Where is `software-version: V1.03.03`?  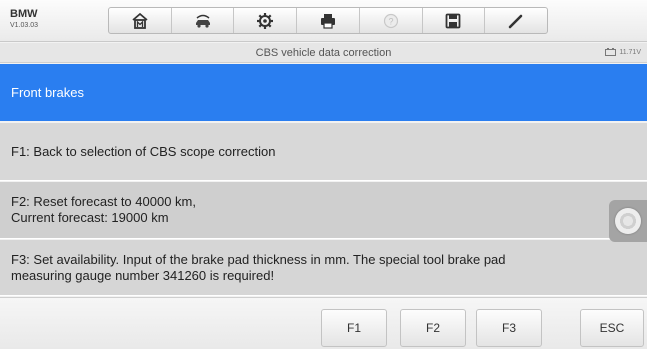 software-version: V1.03.03 is located at coordinates (24, 25).